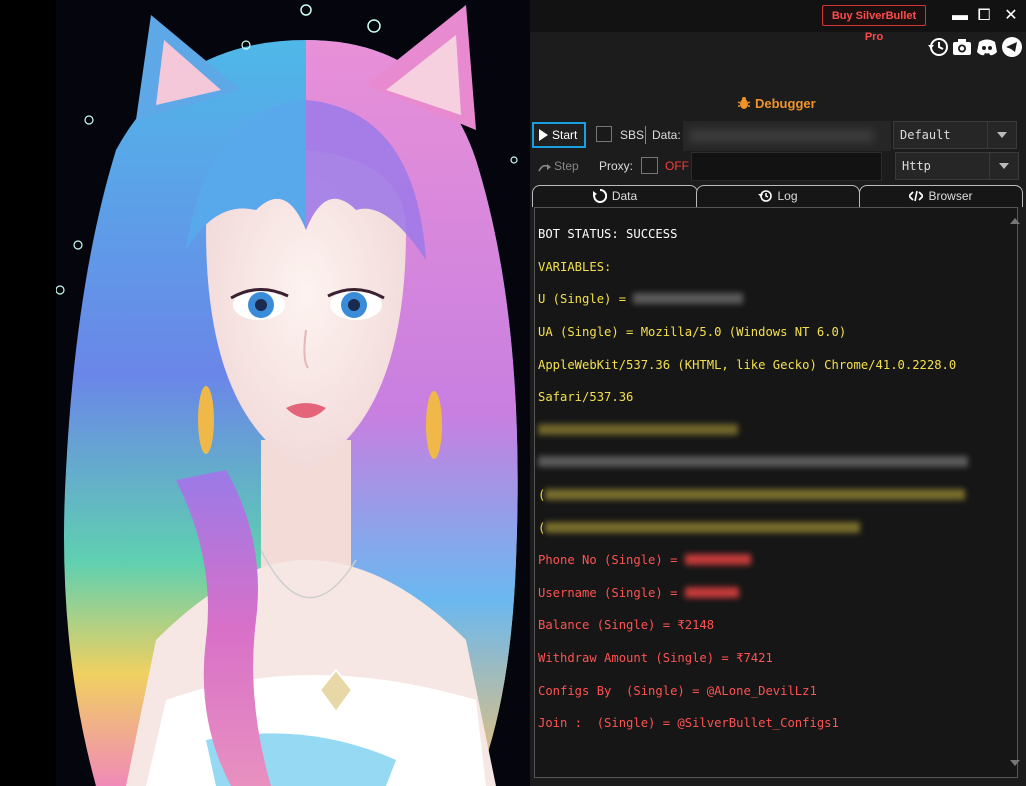  What do you see at coordinates (785, 103) in the screenshot?
I see `debugger-title-text: Debugger` at bounding box center [785, 103].